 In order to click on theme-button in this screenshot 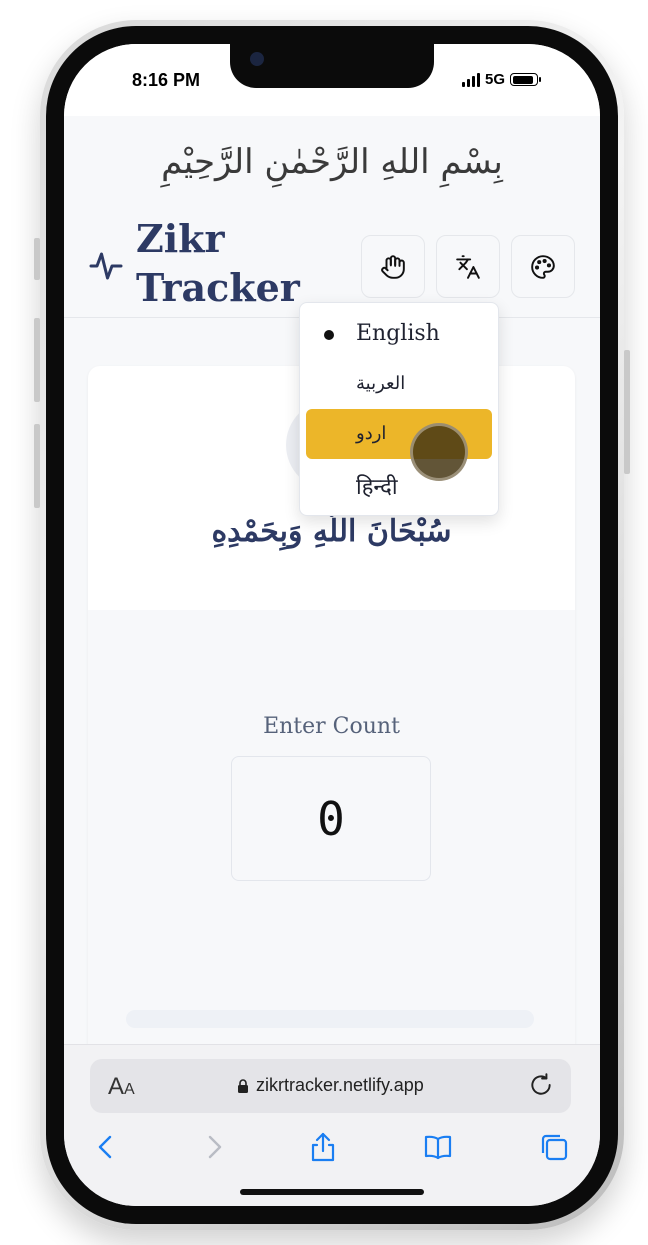, I will do `click(543, 266)`.